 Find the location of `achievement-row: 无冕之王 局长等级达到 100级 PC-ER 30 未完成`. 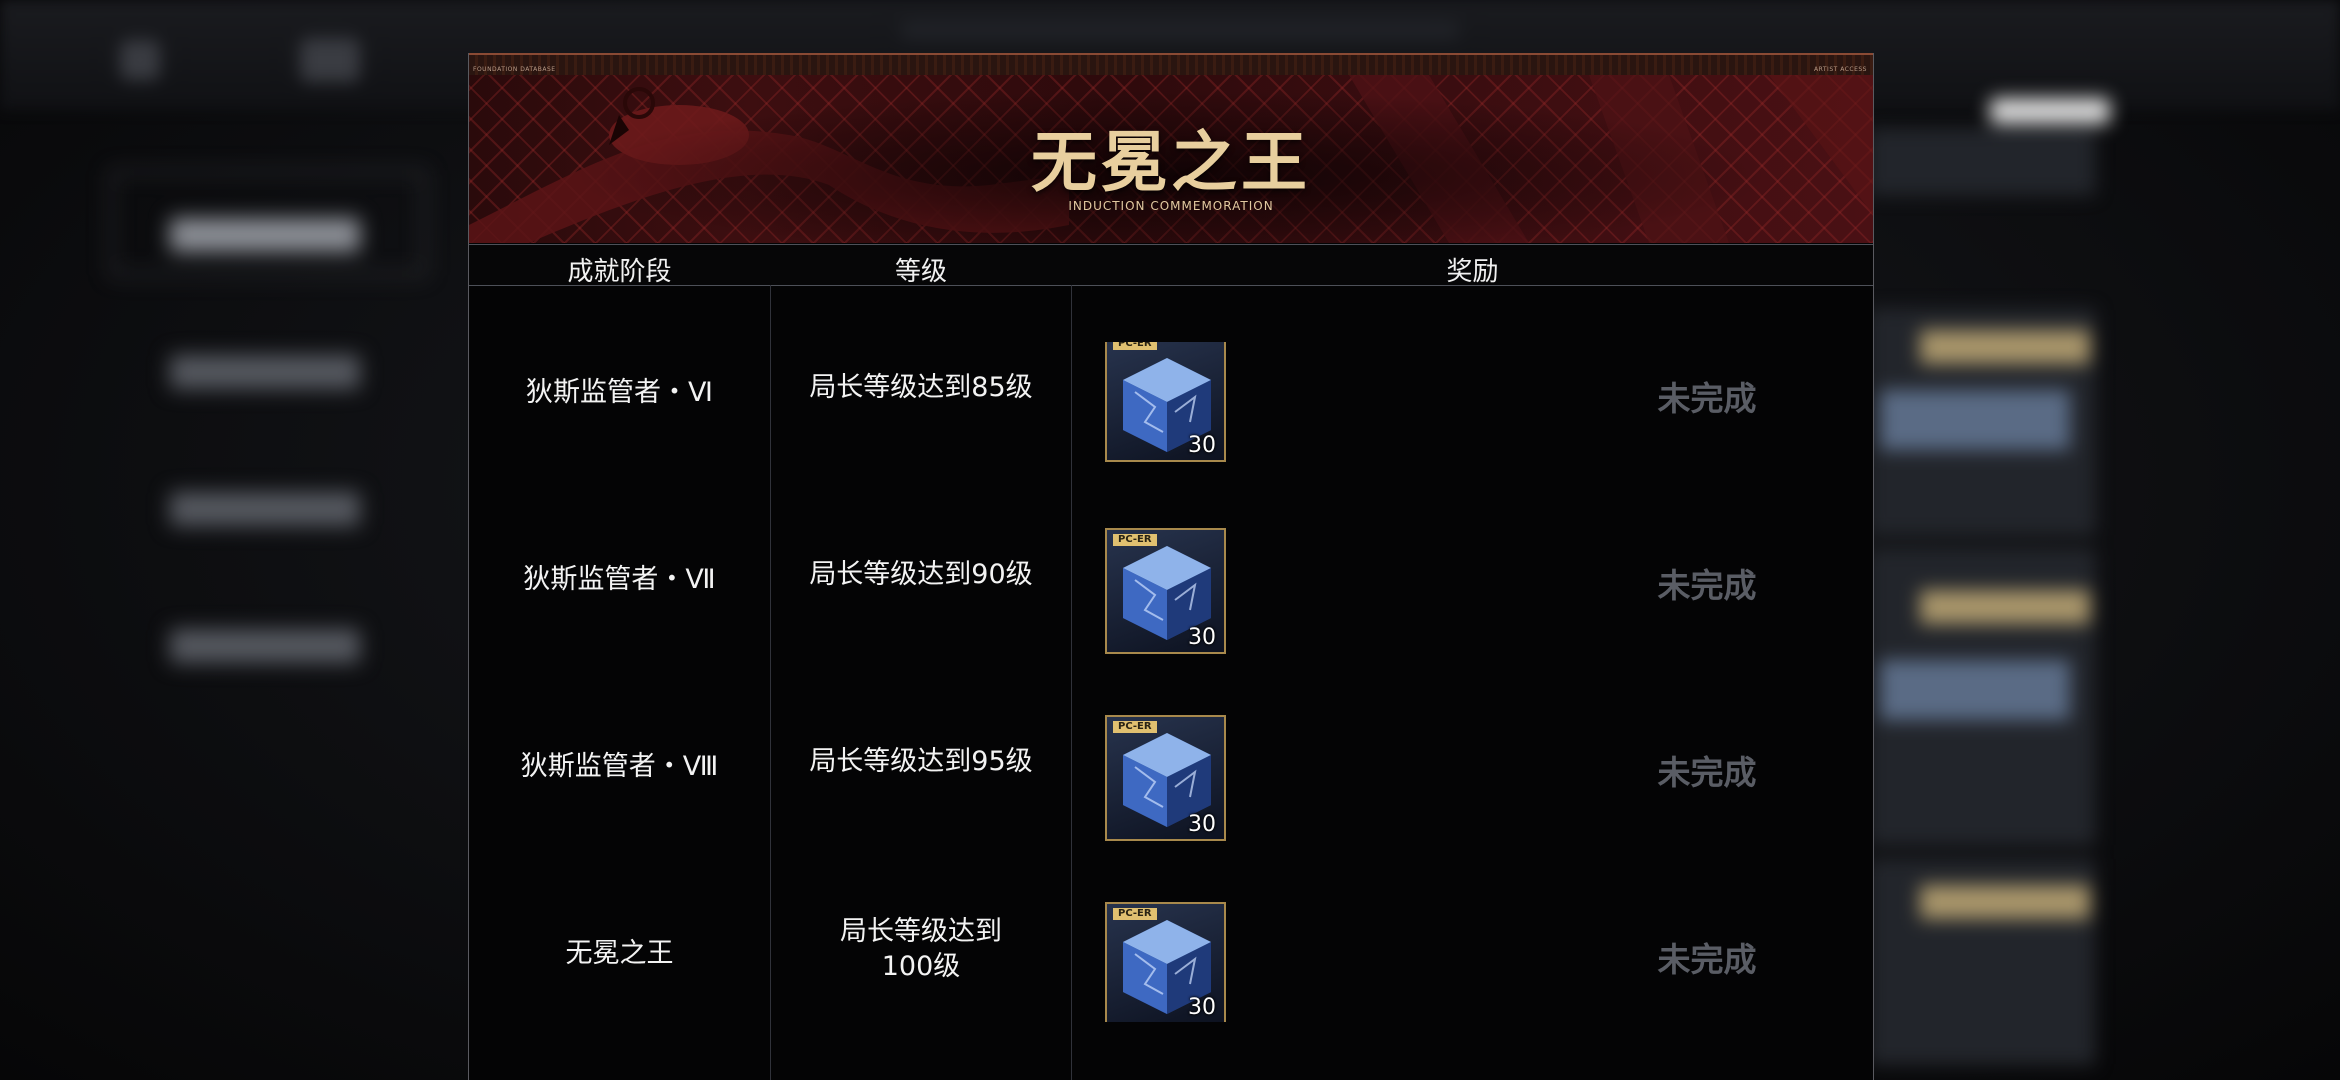

achievement-row: 无冕之王 局长等级达到 100级 PC-ER 30 未完成 is located at coordinates (1171, 939).